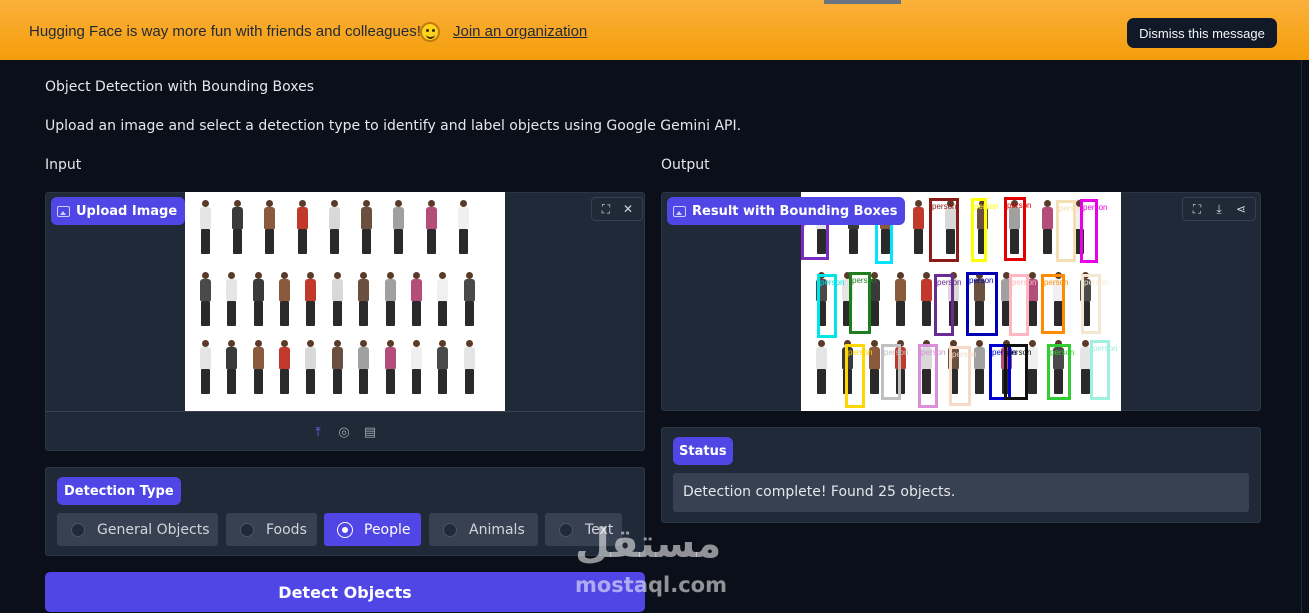  What do you see at coordinates (345, 529) in the screenshot?
I see `radio-dot-selected` at bounding box center [345, 529].